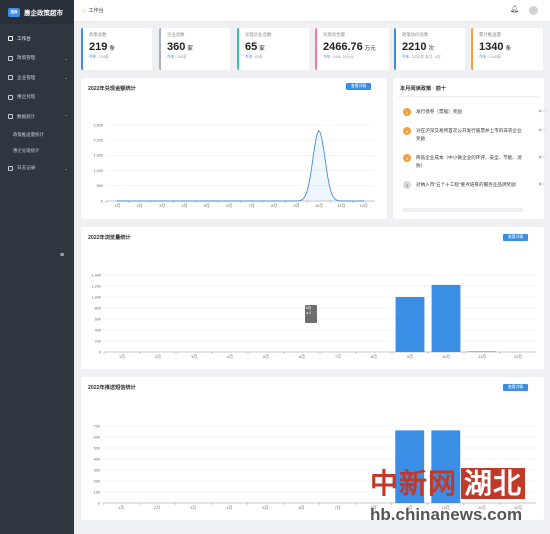 This screenshot has height=534, width=550. Describe the element at coordinates (474, 112) in the screenshot. I see `ranking-item: 1 发行债券（票据）奖励 ◉ 1` at that location.